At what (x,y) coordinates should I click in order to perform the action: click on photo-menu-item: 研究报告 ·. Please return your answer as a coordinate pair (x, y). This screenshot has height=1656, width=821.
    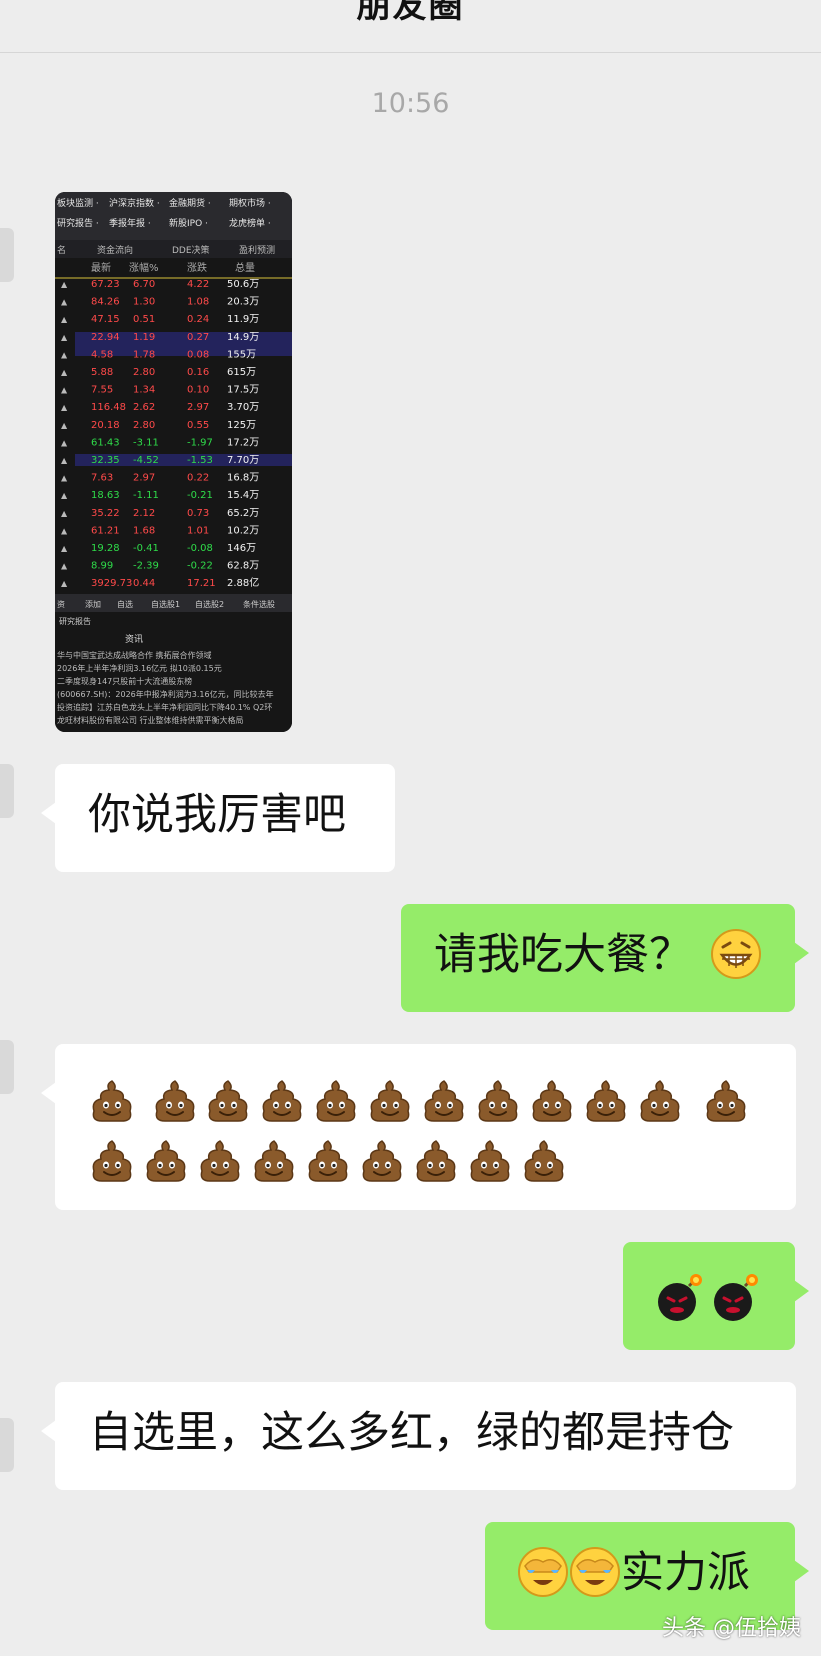
    Looking at the image, I should click on (78, 223).